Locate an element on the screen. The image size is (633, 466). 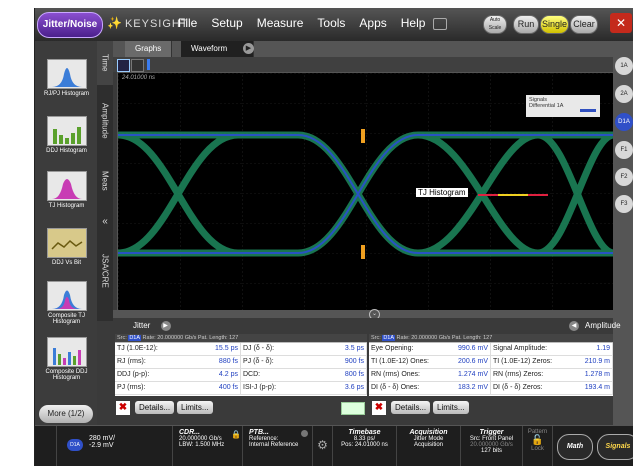
result-value: 3.6 ps is located at coordinates (354, 387).